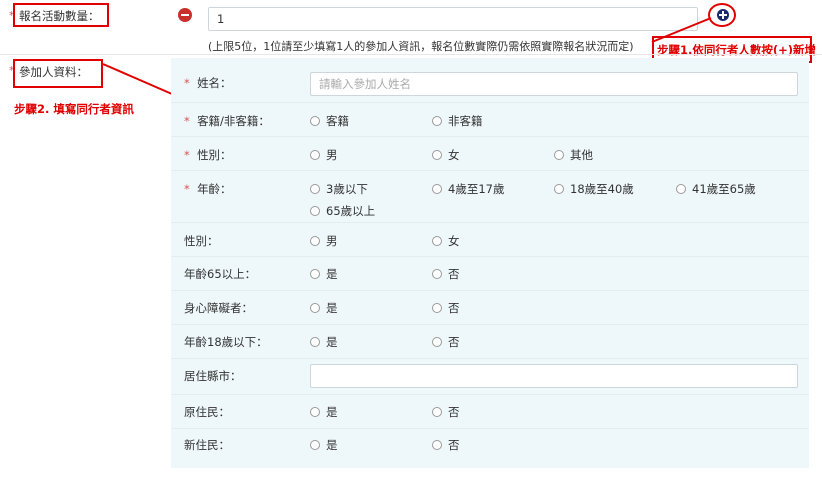 This screenshot has height=482, width=822. Describe the element at coordinates (218, 308) in the screenshot. I see `disabled-label: 身心障礙者：` at that location.